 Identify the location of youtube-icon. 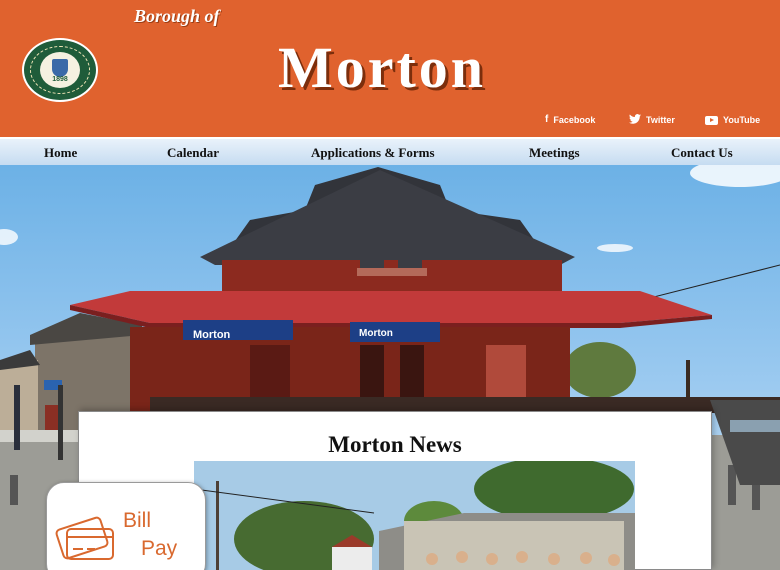
(711, 120).